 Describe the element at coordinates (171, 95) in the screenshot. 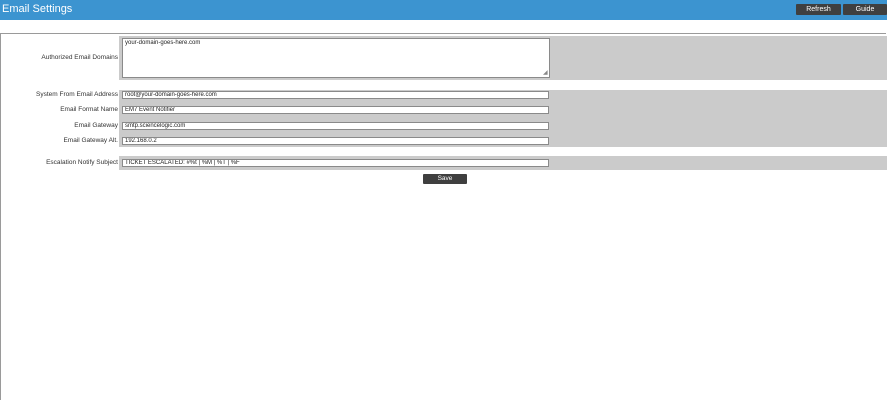

I see `from-address-value: root@your-domain-goes-here.com` at that location.